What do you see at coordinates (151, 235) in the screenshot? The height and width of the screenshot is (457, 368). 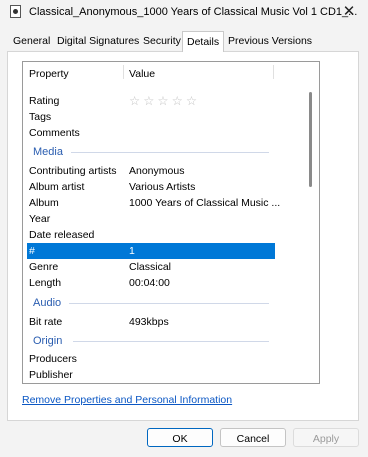 I see `row-date-released: Date released` at bounding box center [151, 235].